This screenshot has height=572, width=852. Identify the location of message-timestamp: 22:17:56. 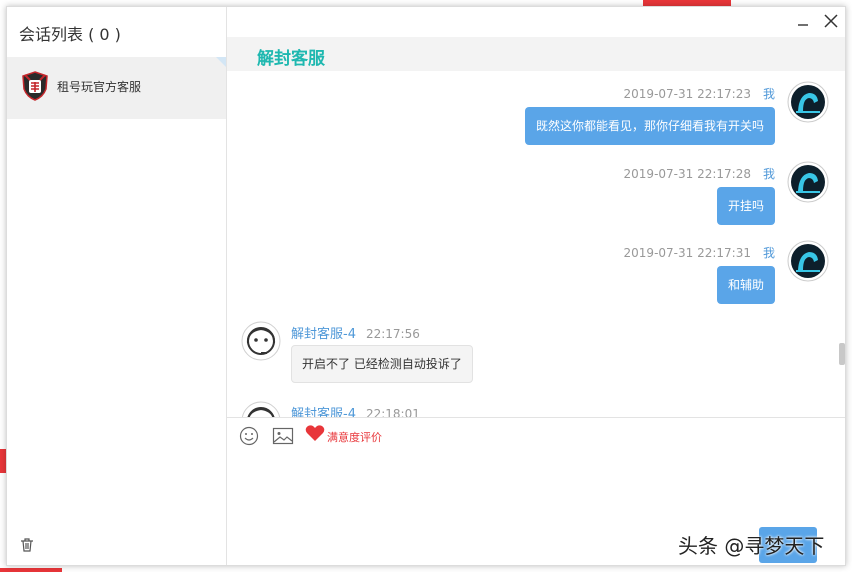
(392, 334).